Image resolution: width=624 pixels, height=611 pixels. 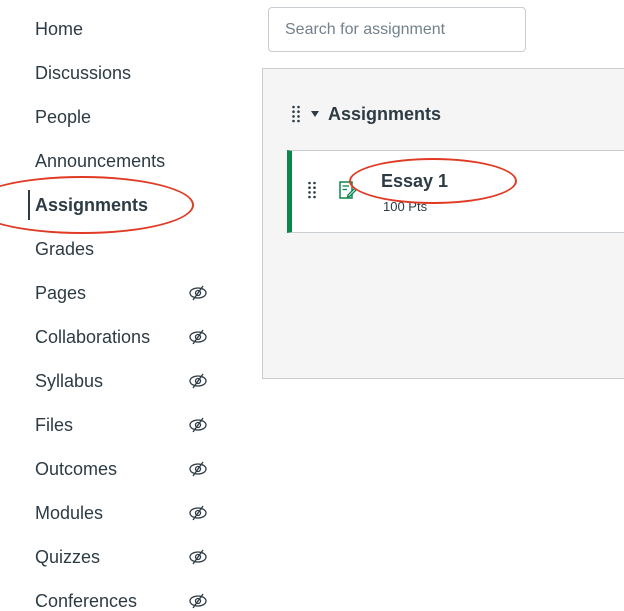 I want to click on nav-item-syllabus: Syllabus, so click(x=115, y=381).